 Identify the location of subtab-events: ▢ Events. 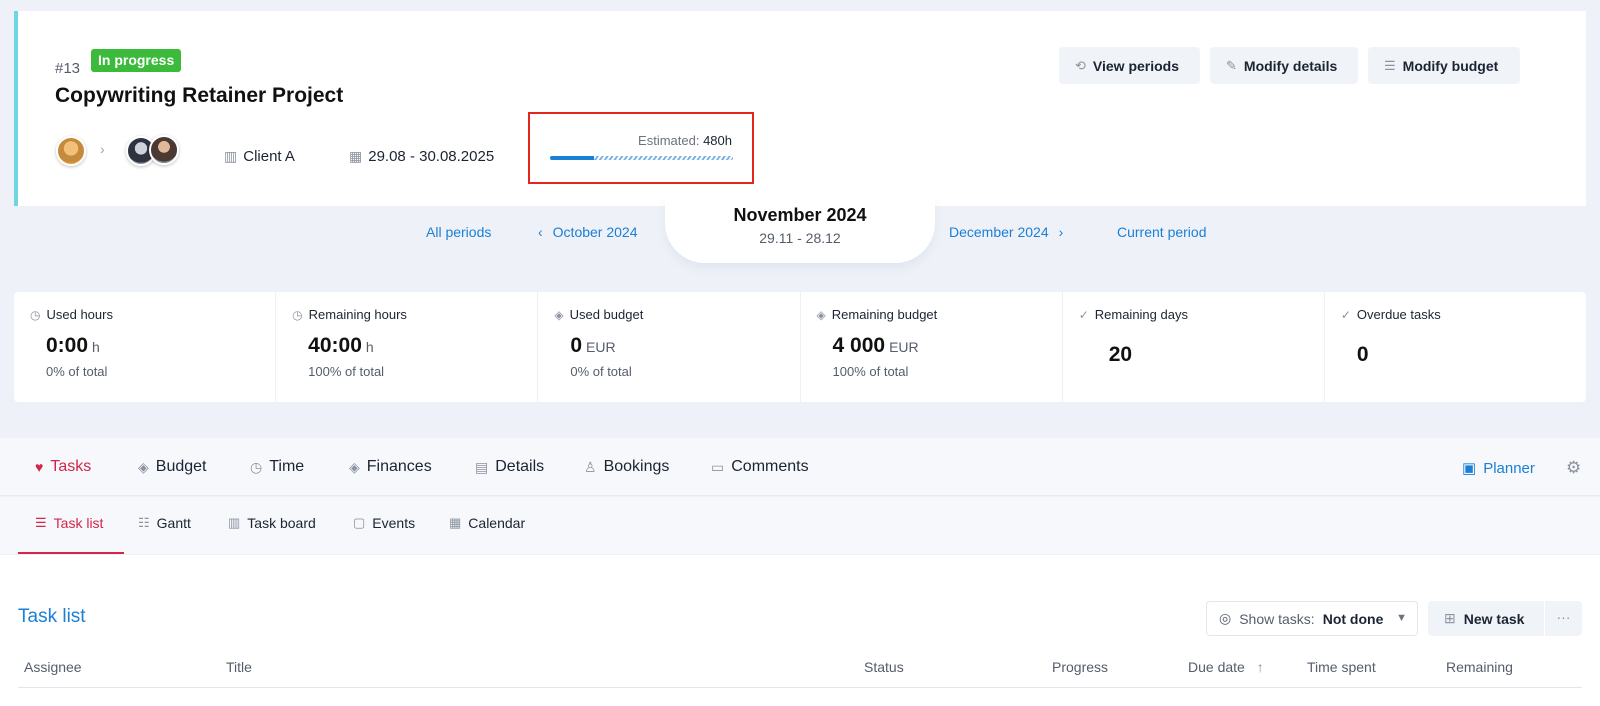
(384, 523).